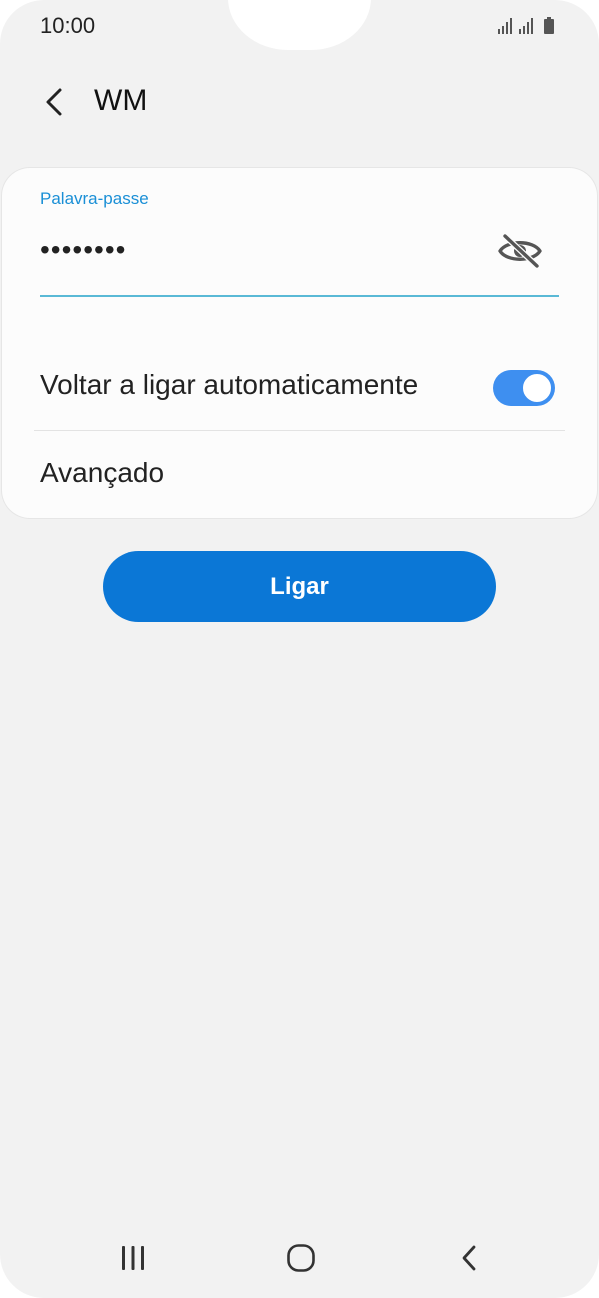 The image size is (599, 1298). Describe the element at coordinates (299, 25) in the screenshot. I see `camera-notch` at that location.